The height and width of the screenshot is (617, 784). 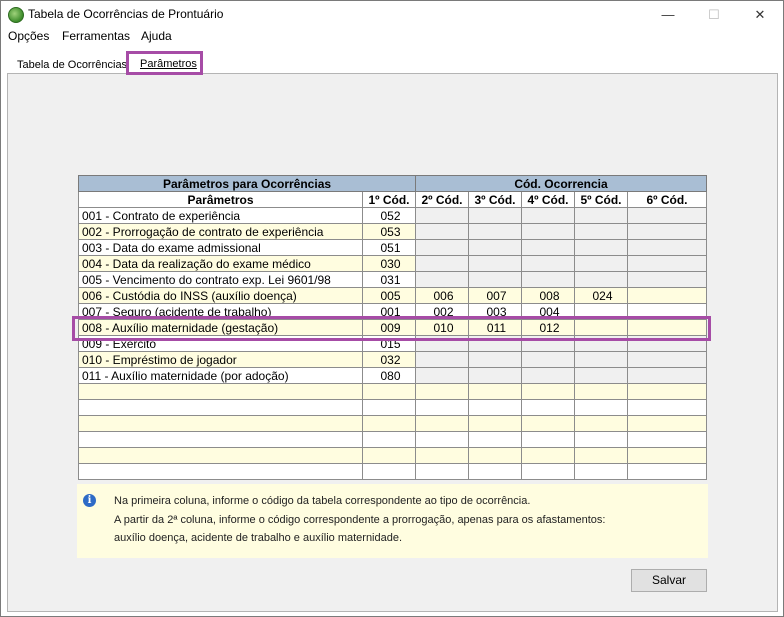 What do you see at coordinates (28, 36) in the screenshot?
I see `menu-opcoes: Opções` at bounding box center [28, 36].